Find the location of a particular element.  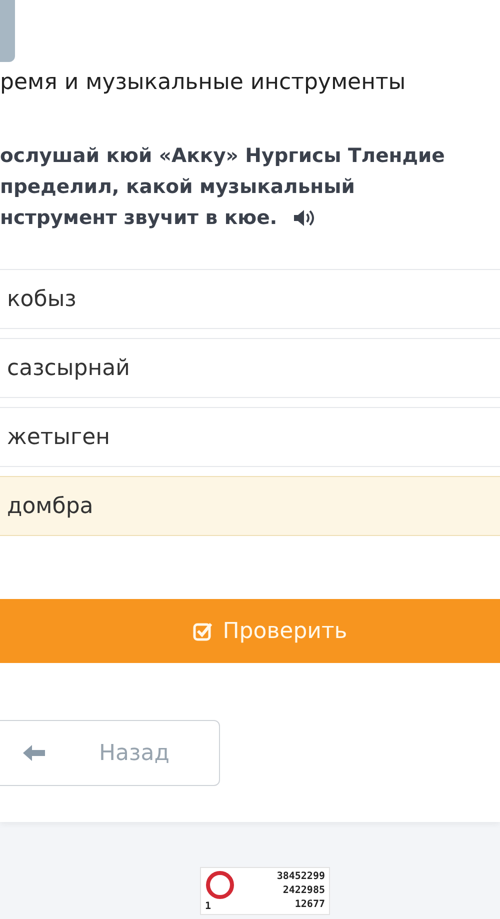

answer-option: сазсырнай is located at coordinates (250, 368).